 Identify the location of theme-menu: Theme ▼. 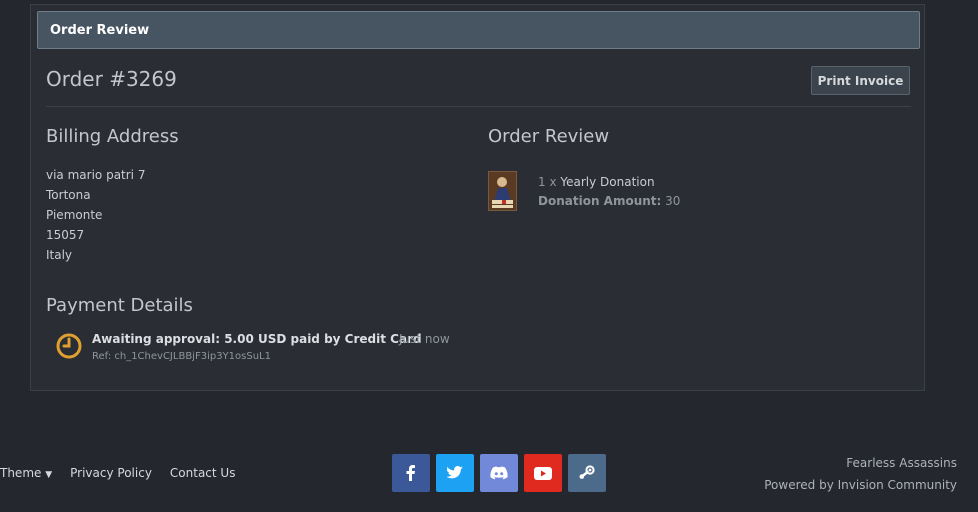
(26, 473).